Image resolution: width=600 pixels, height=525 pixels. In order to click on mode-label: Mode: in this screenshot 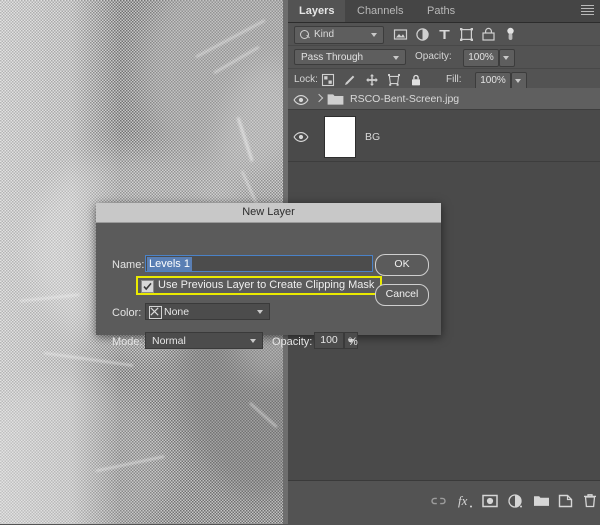, I will do `click(127, 342)`.